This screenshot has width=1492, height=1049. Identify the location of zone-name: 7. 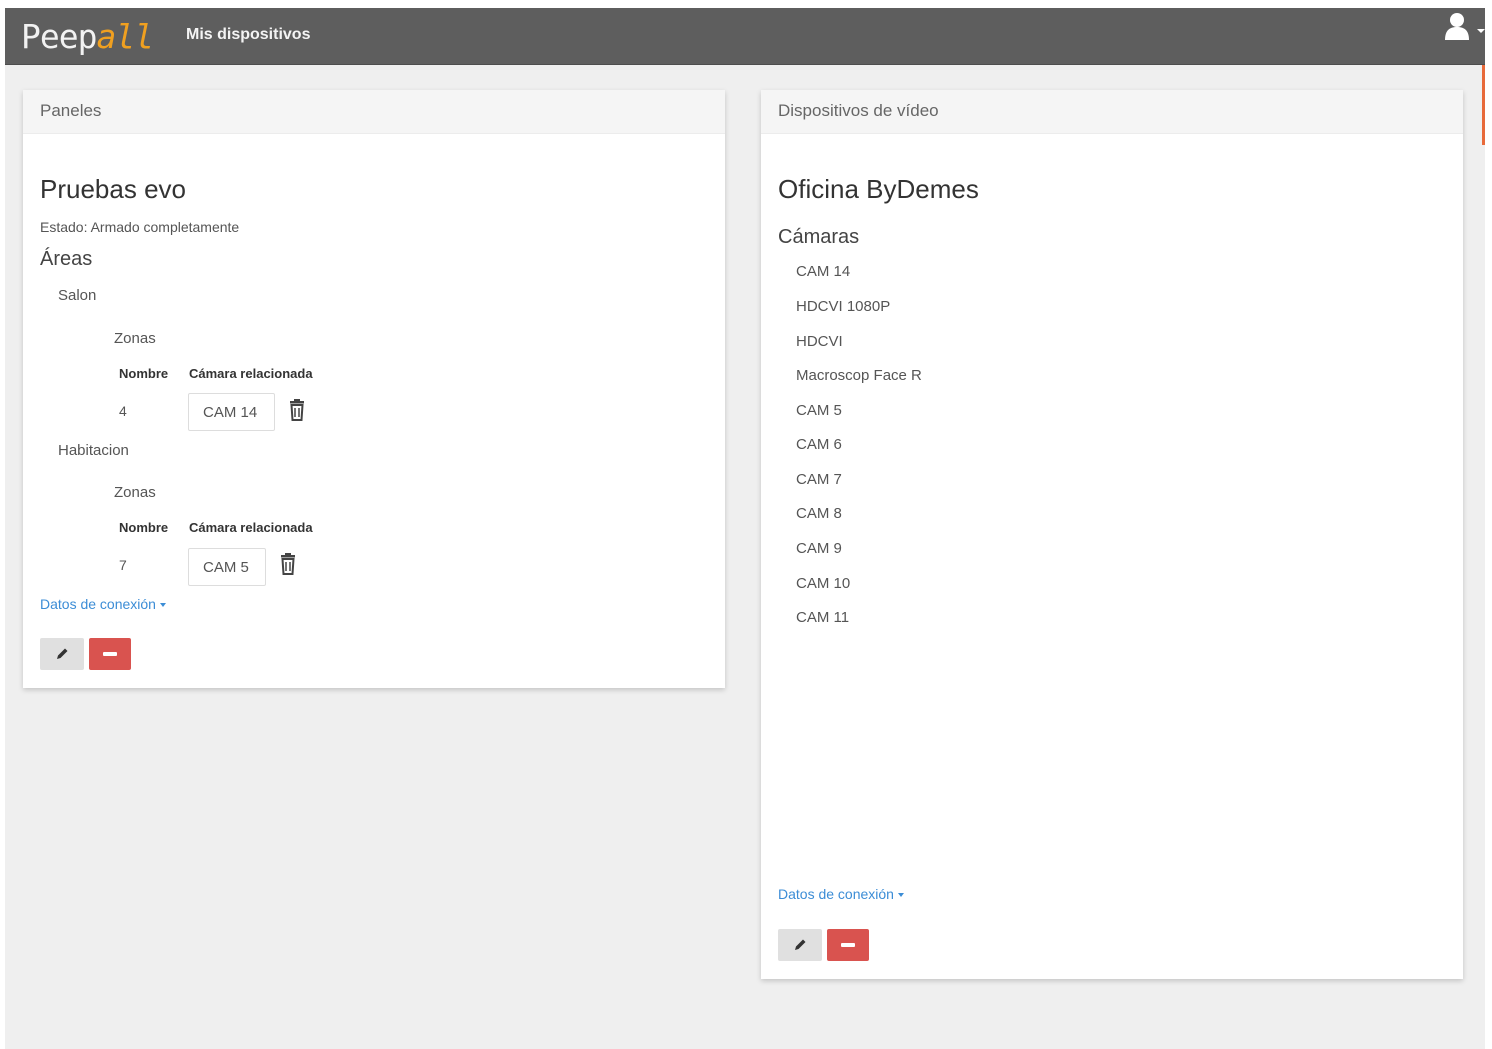
(123, 565).